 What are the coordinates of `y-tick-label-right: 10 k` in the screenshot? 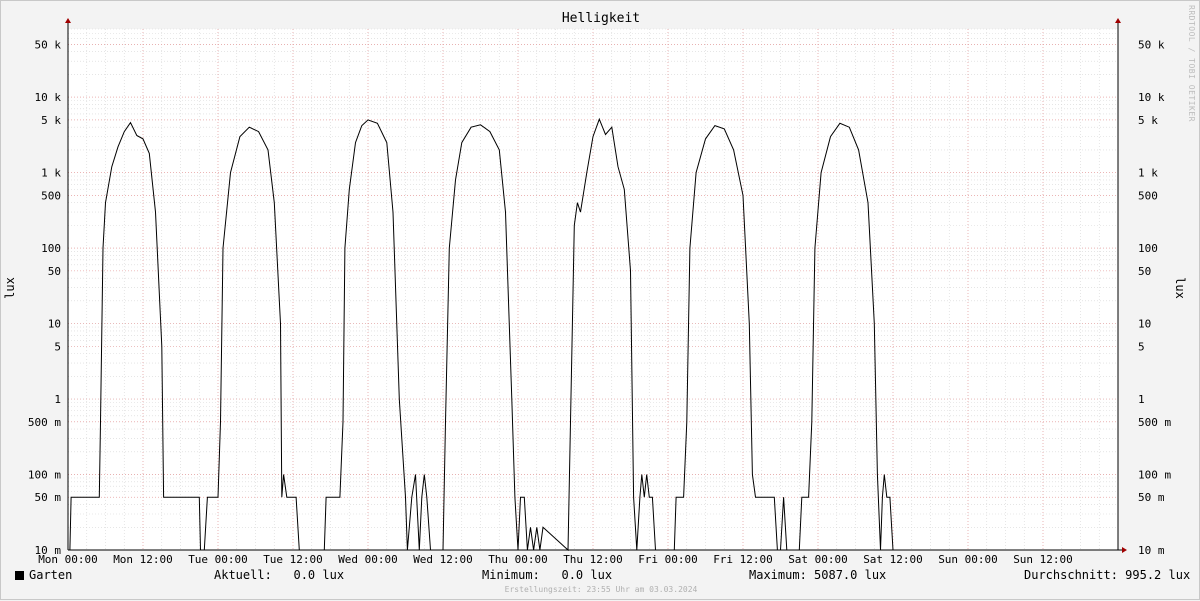 It's located at (1151, 97).